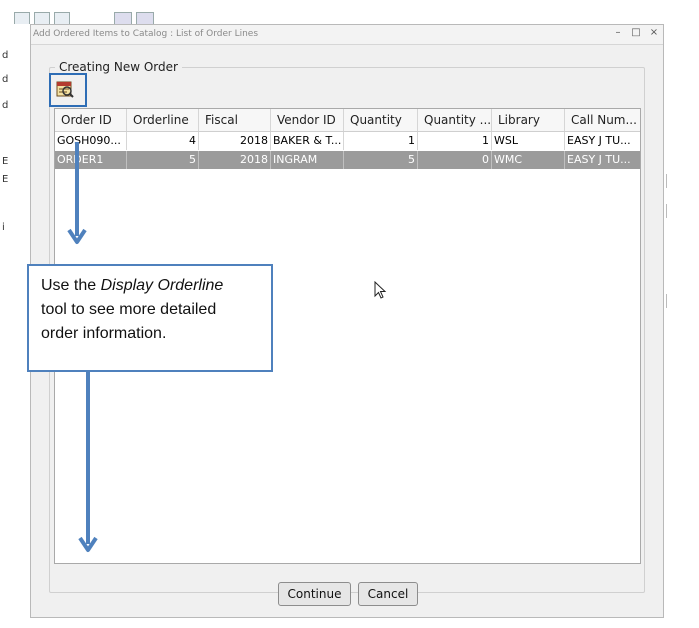 The width and height of the screenshot is (699, 628). What do you see at coordinates (118, 67) in the screenshot?
I see `group-legend: Creating New Order` at bounding box center [118, 67].